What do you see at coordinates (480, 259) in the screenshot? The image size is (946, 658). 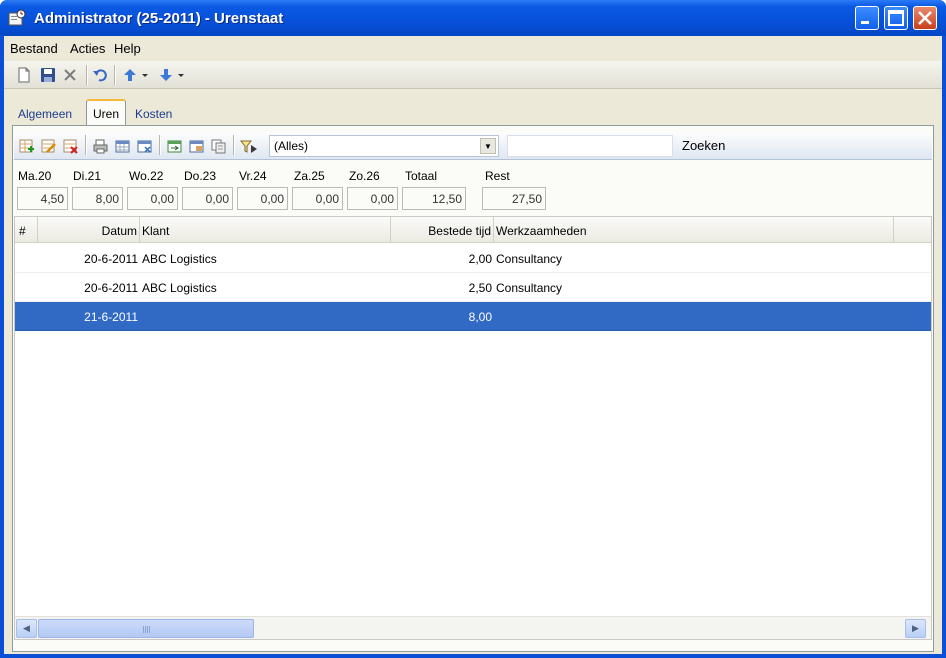 I see `cell-tijd: 2,00` at bounding box center [480, 259].